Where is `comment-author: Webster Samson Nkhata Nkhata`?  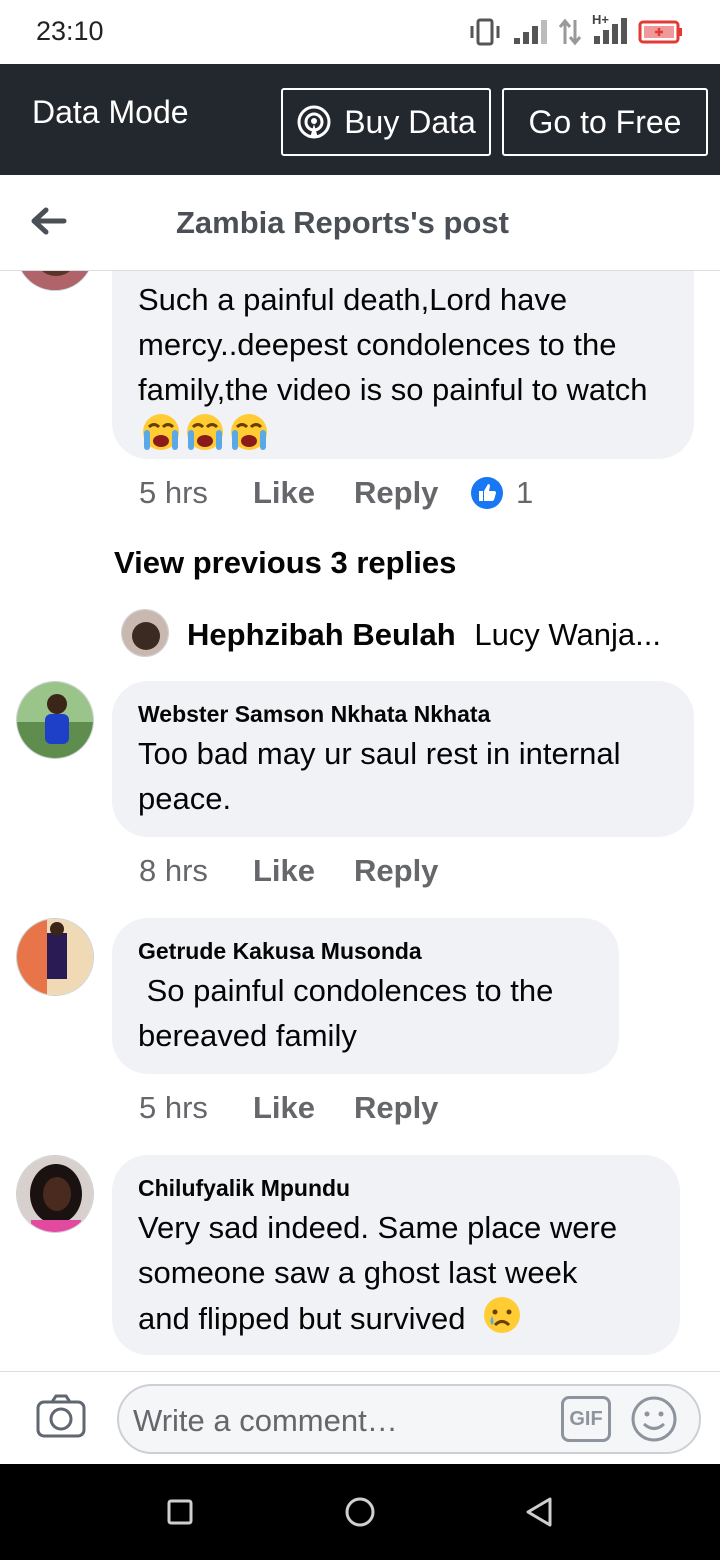
comment-author: Webster Samson Nkhata Nkhata is located at coordinates (403, 714).